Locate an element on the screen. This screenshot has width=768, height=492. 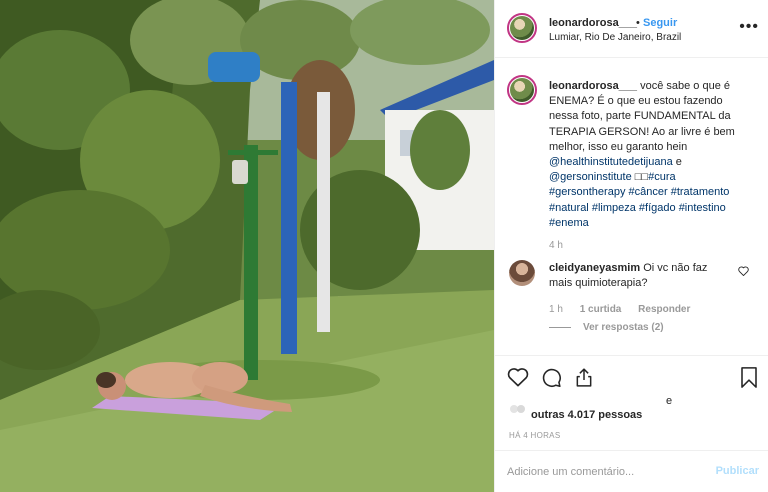
comment-likes: 1 curtida is located at coordinates (601, 309).